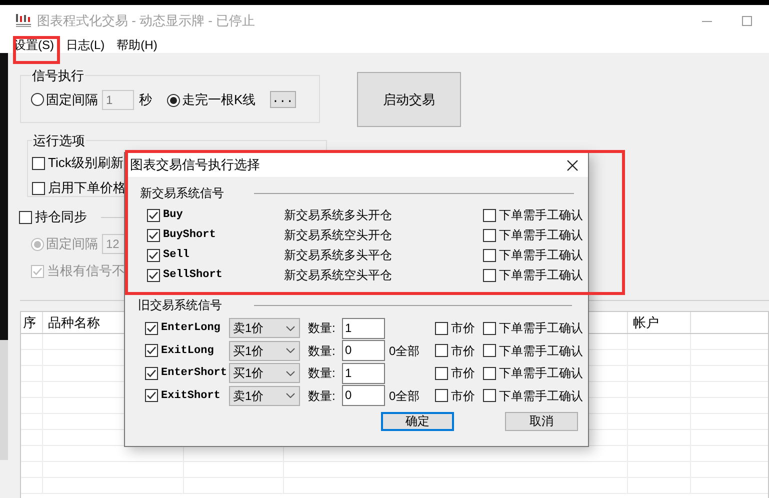  I want to click on group-title: 信号执行, so click(58, 76).